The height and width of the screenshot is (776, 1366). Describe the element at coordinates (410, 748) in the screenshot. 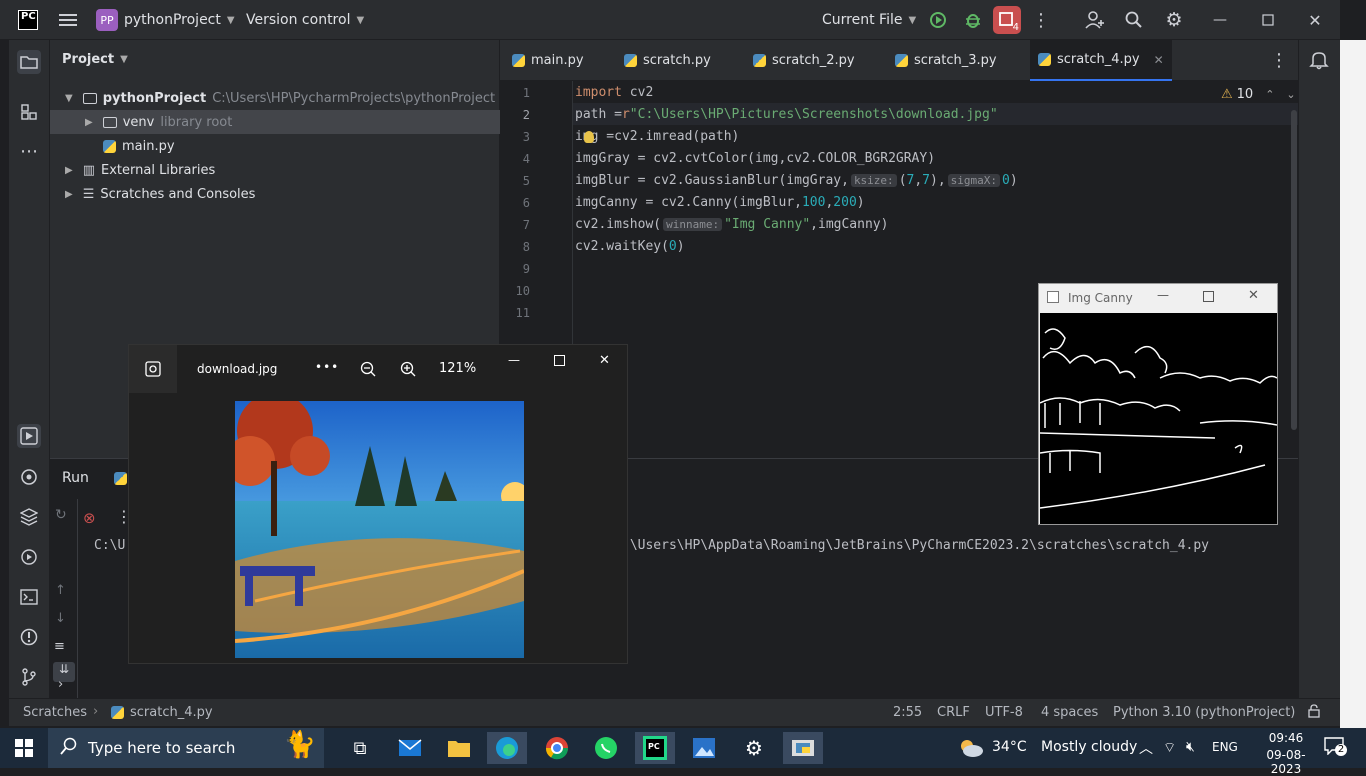

I see `mail-icon` at that location.